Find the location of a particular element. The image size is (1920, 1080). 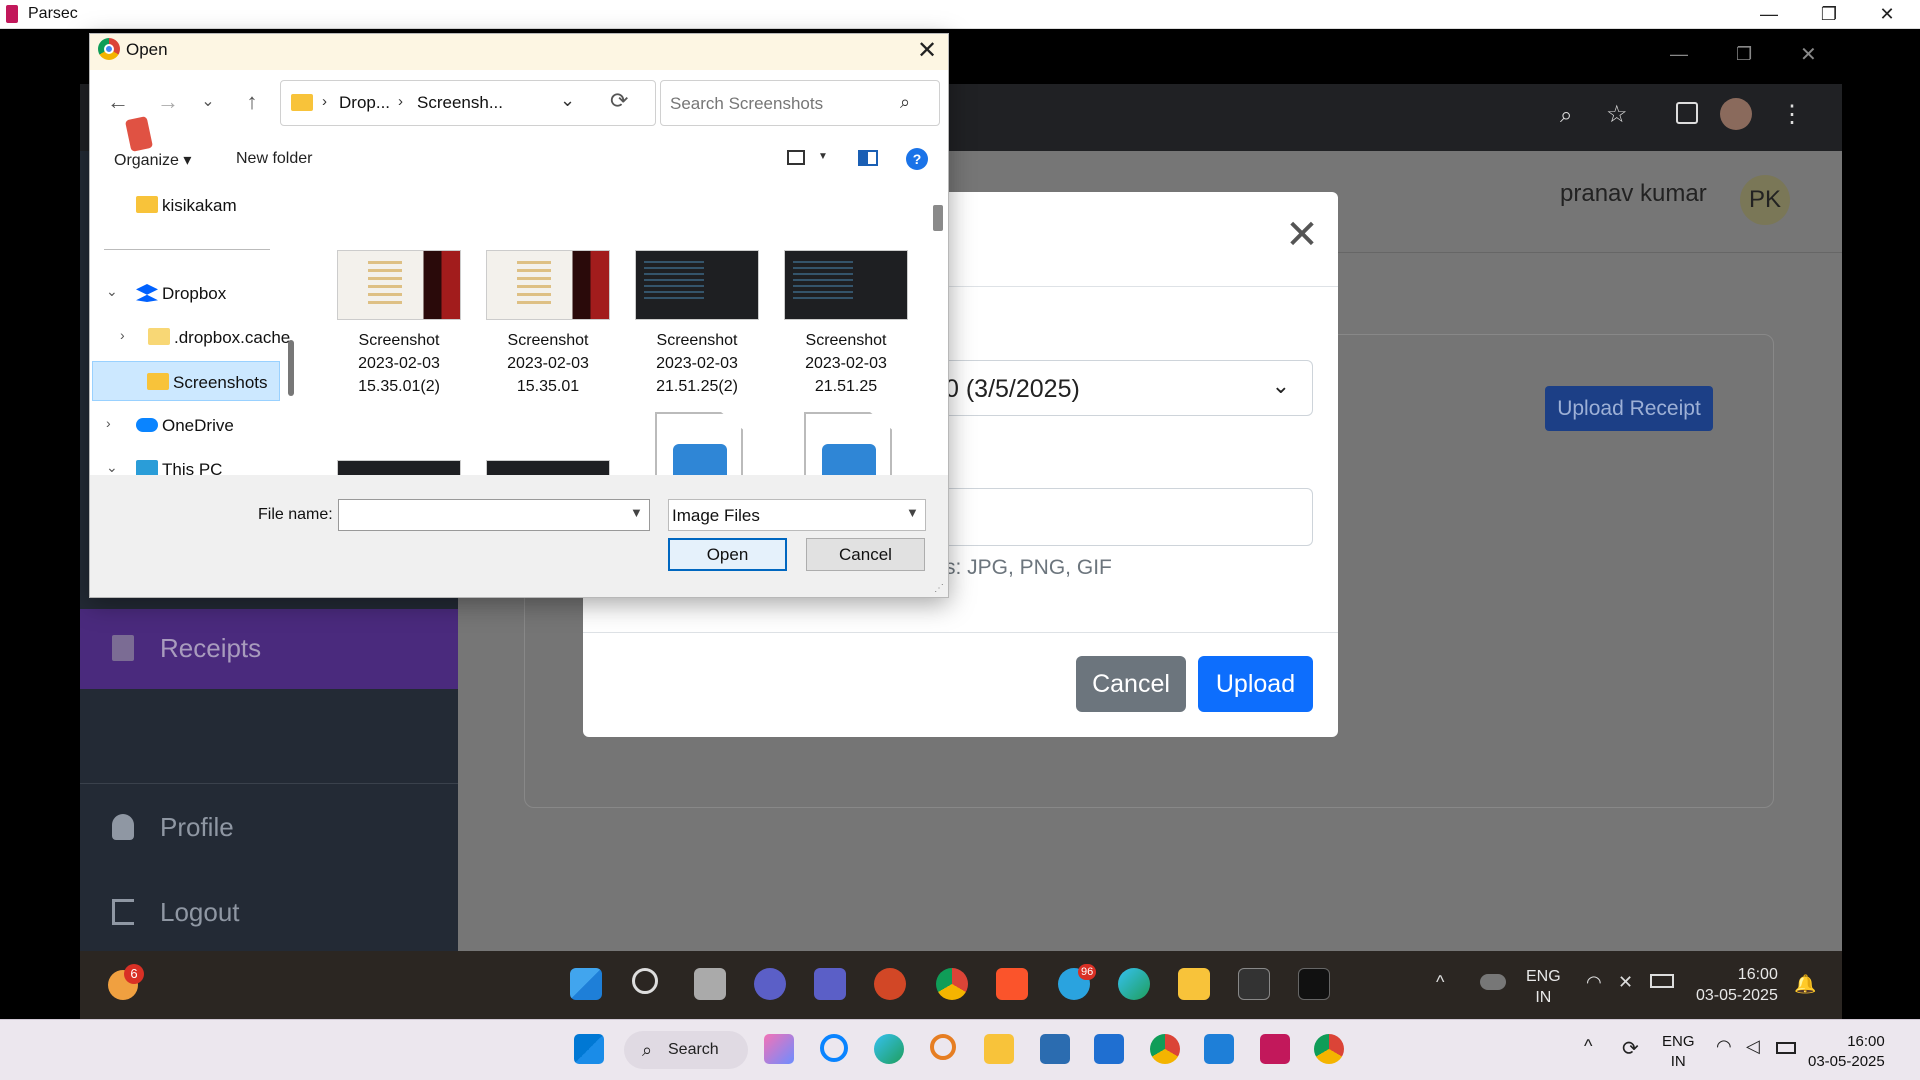

search-app-icon is located at coordinates (943, 1047).